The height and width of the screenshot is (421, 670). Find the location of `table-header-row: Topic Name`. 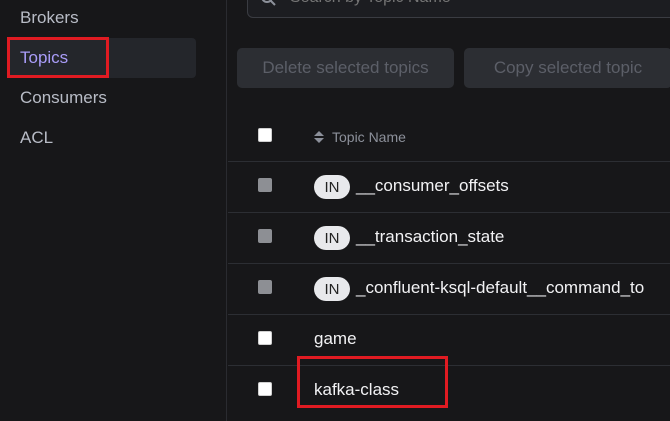

table-header-row: Topic Name is located at coordinates (449, 136).